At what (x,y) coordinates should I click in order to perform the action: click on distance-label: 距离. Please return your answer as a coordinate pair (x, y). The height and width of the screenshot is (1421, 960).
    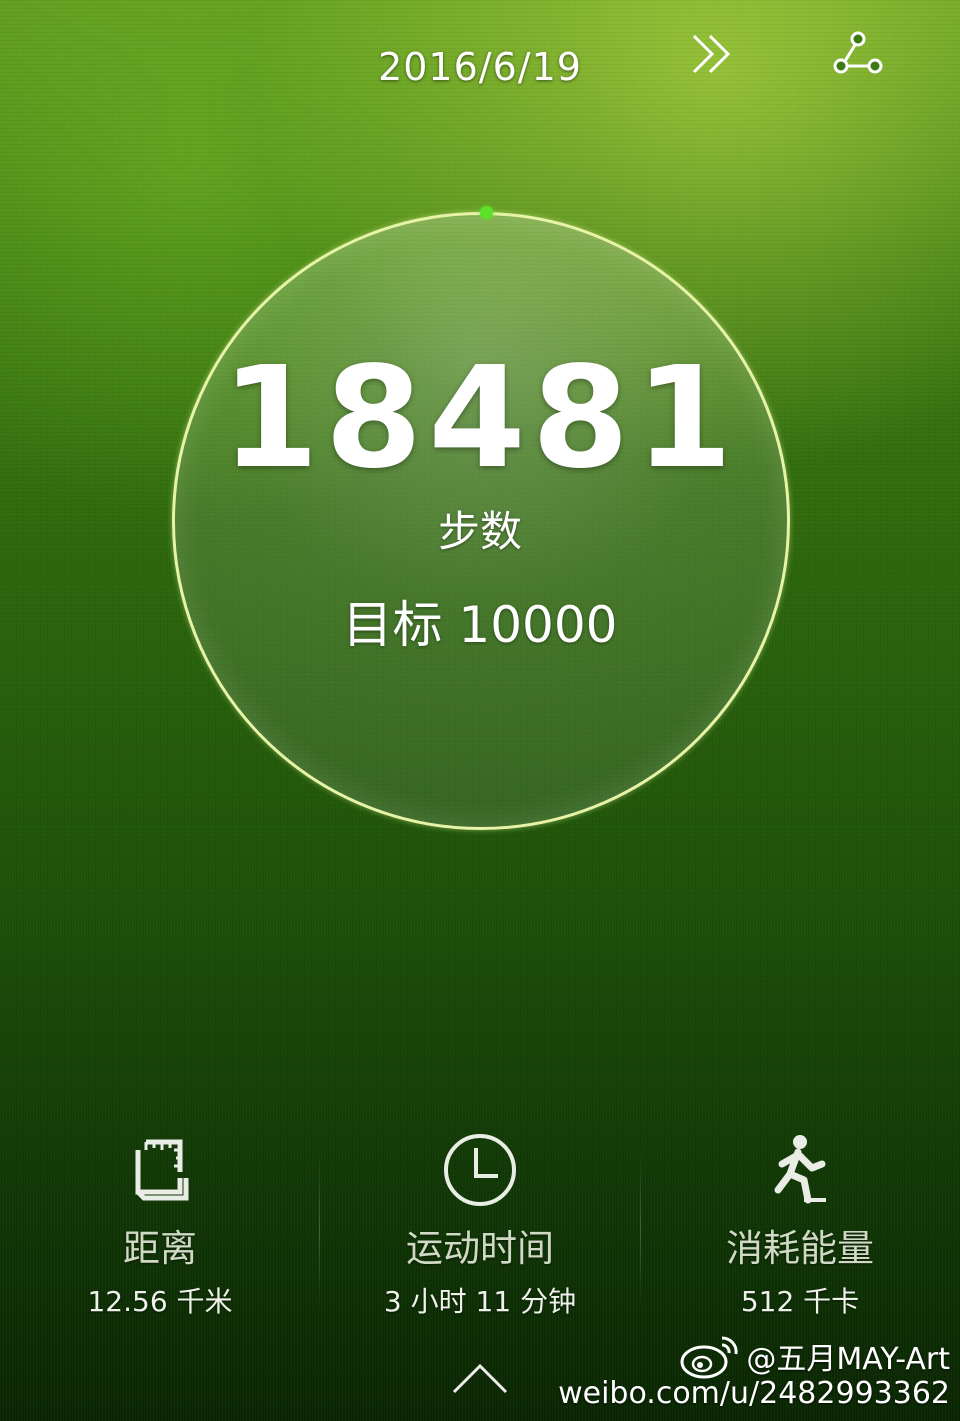
    Looking at the image, I should click on (160, 1248).